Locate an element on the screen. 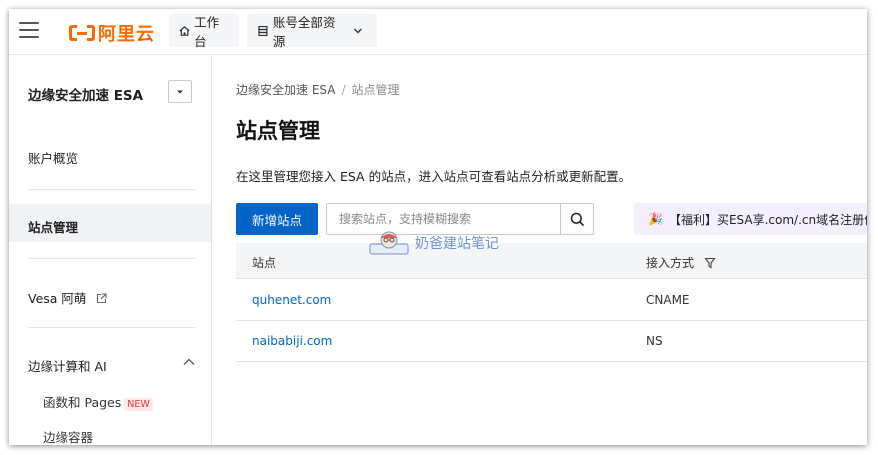 This screenshot has width=878, height=455. add-site-button: 新增站点 is located at coordinates (277, 219).